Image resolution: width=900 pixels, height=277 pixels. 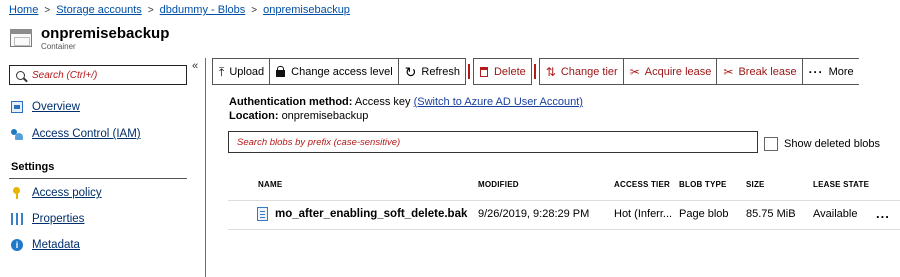 What do you see at coordinates (483, 71) in the screenshot?
I see `trash-icon` at bounding box center [483, 71].